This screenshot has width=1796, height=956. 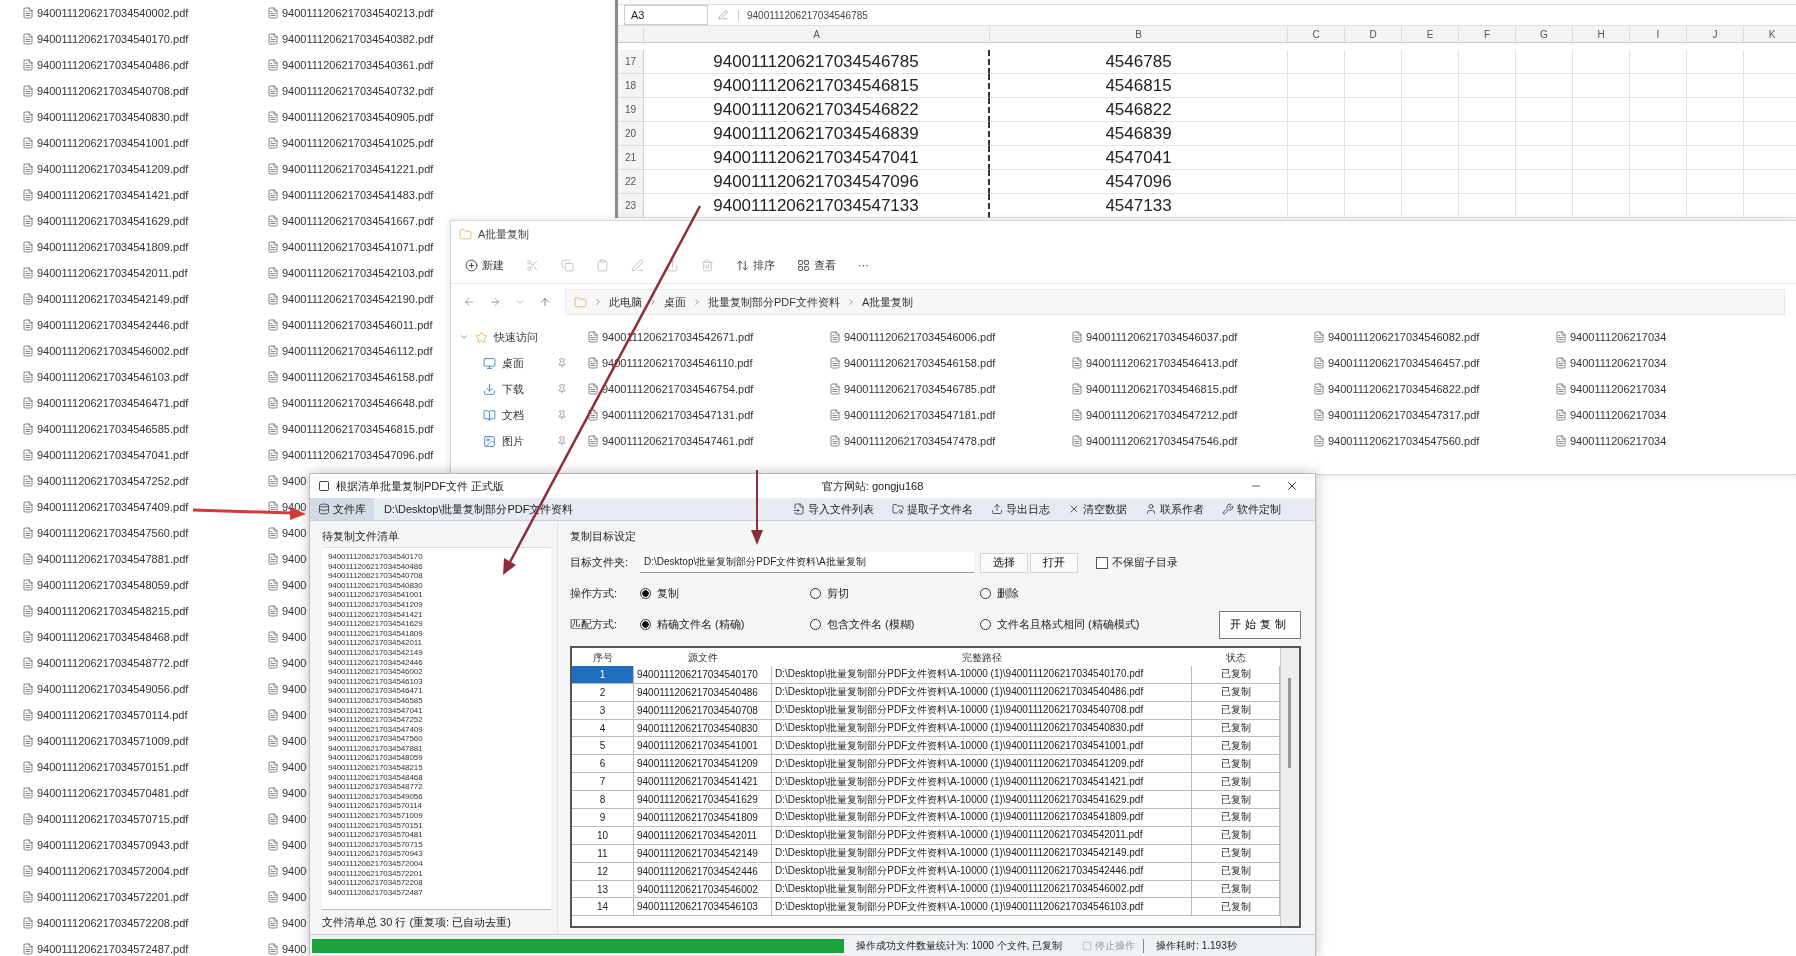 I want to click on view-button: 查看, so click(x=816, y=265).